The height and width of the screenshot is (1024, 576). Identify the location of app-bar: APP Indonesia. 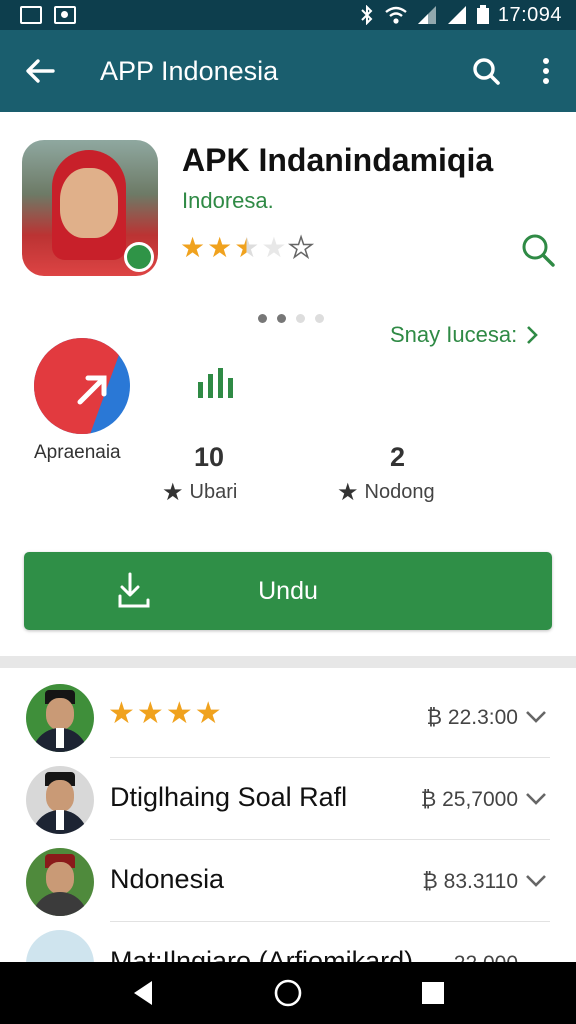
(288, 71).